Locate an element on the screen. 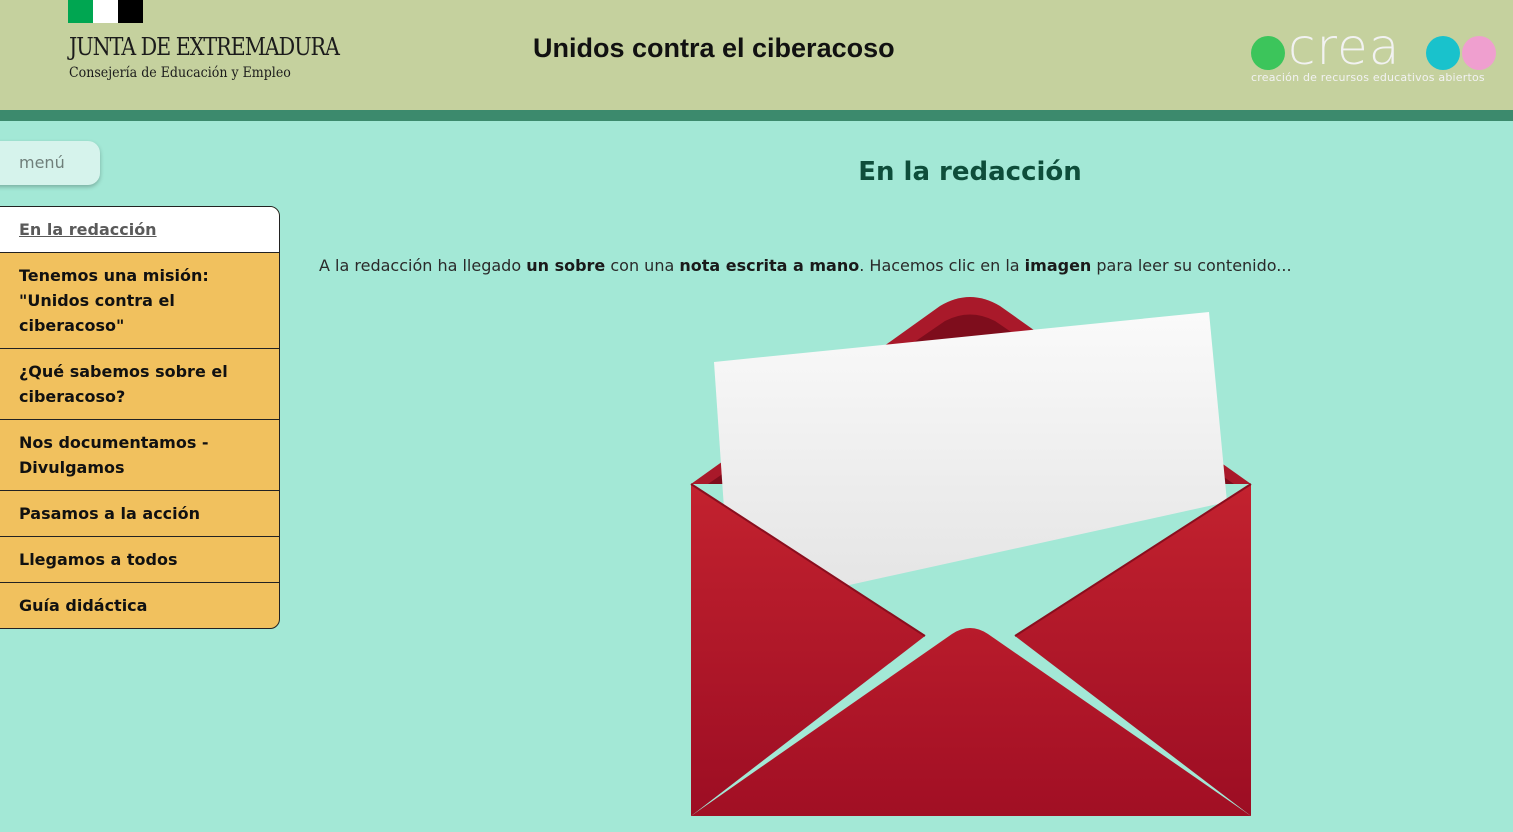  extremadura-flag-icon is located at coordinates (105, 11).